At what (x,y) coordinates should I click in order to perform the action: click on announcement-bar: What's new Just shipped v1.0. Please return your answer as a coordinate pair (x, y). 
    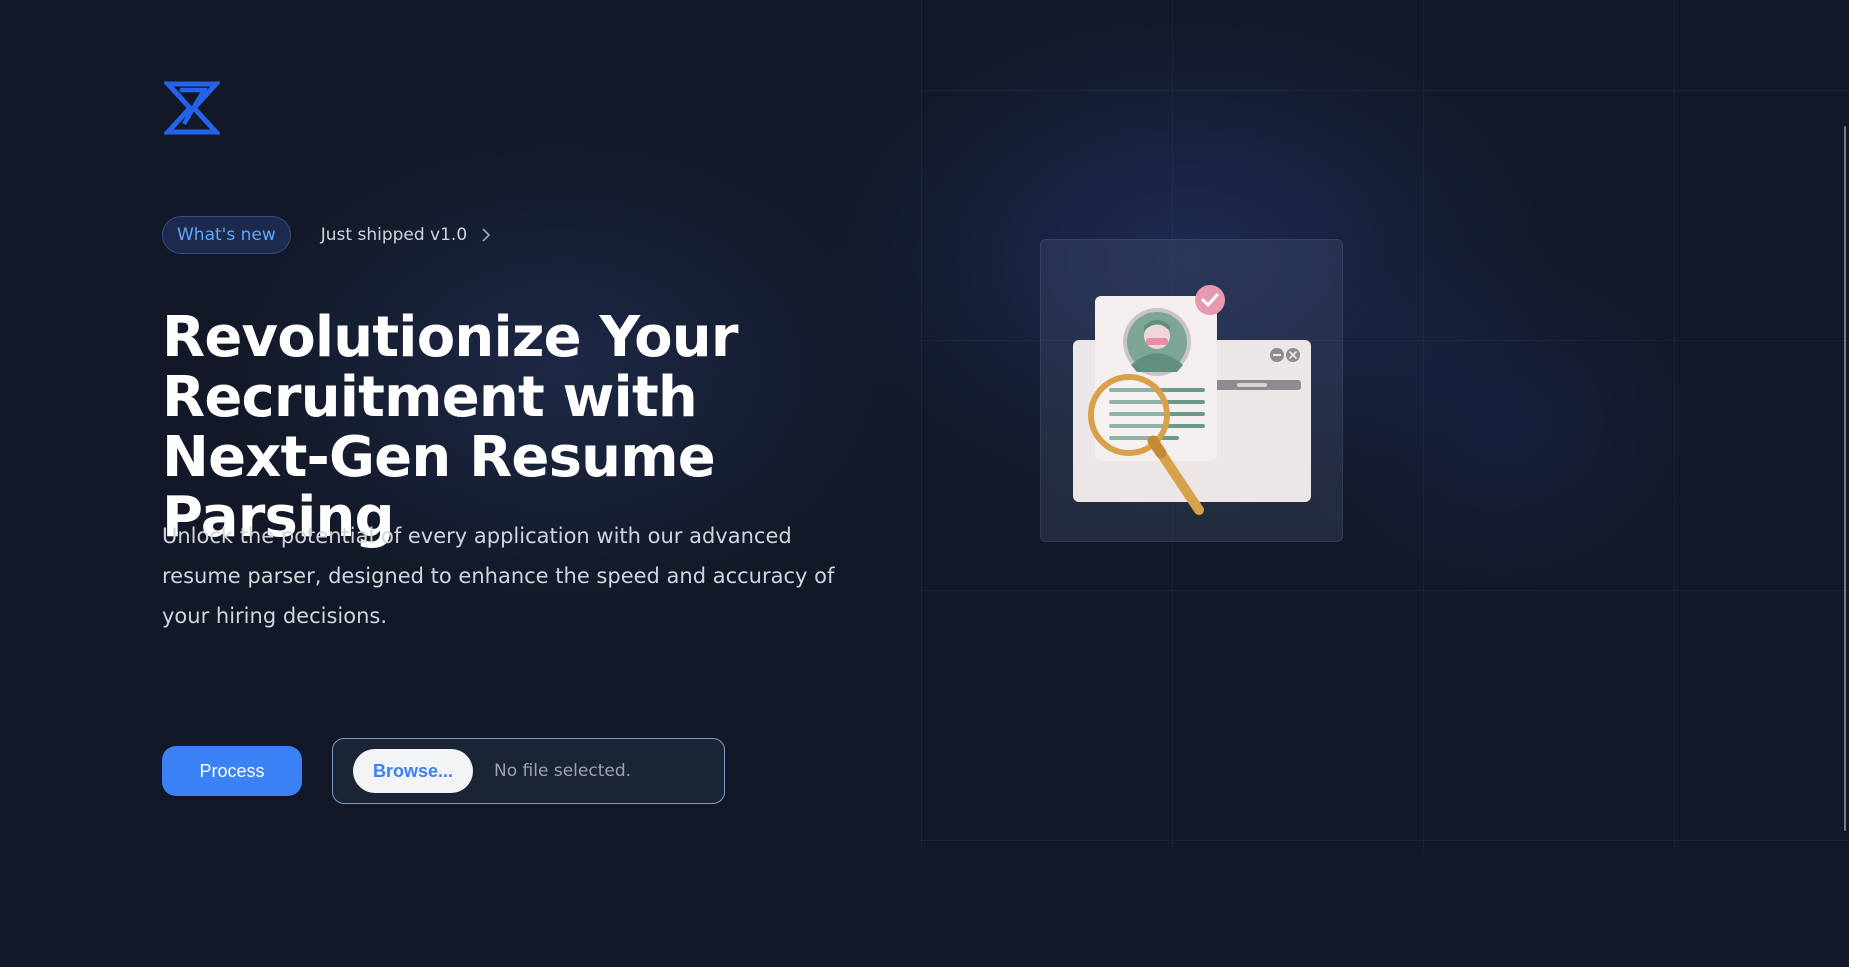
    Looking at the image, I should click on (326, 235).